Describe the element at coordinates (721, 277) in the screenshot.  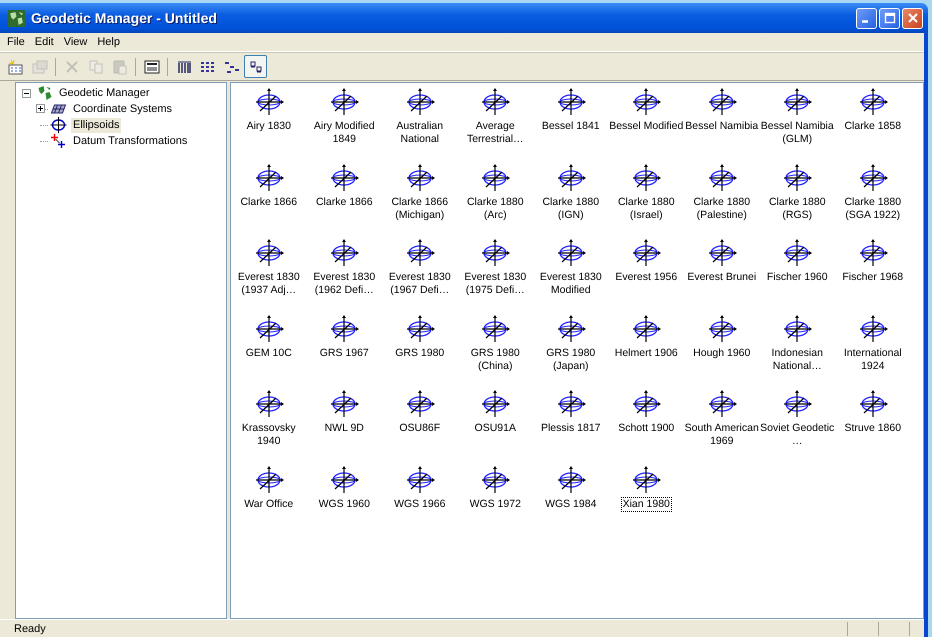
I see `ellipsoid-label: Everest Brunei` at that location.